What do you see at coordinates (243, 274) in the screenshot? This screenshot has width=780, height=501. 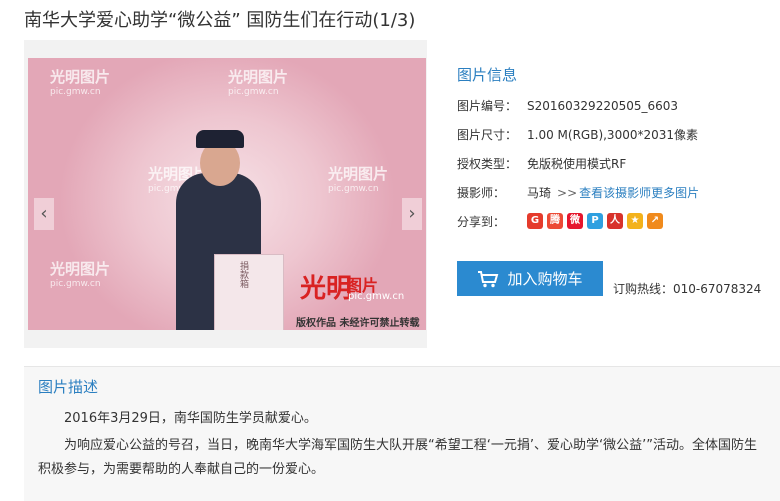 I see `donation-box-label: 捐款箱` at bounding box center [243, 274].